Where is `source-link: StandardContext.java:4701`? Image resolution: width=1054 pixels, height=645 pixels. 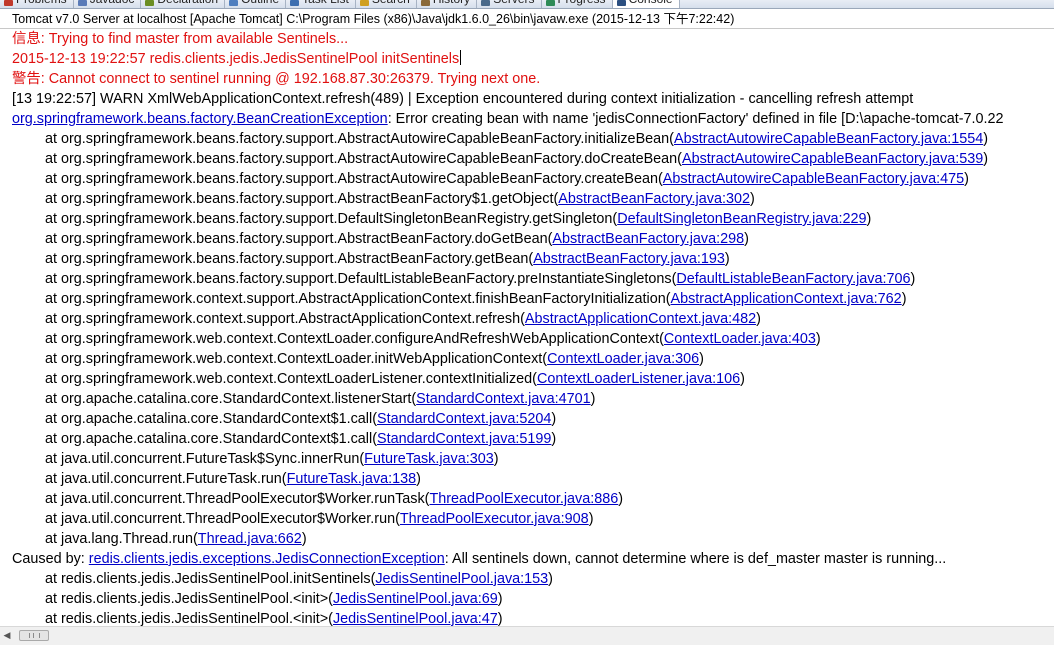 source-link: StandardContext.java:4701 is located at coordinates (503, 399).